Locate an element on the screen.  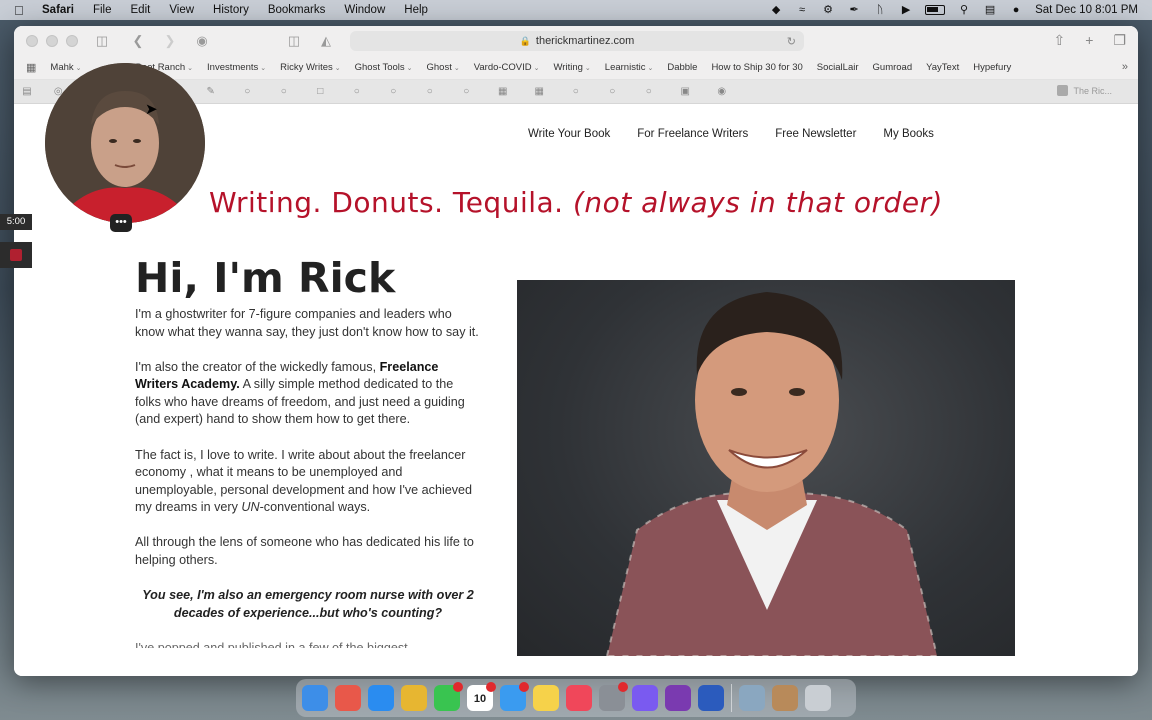
tab-favicon-icon: ▣ is located at coordinates (685, 91).